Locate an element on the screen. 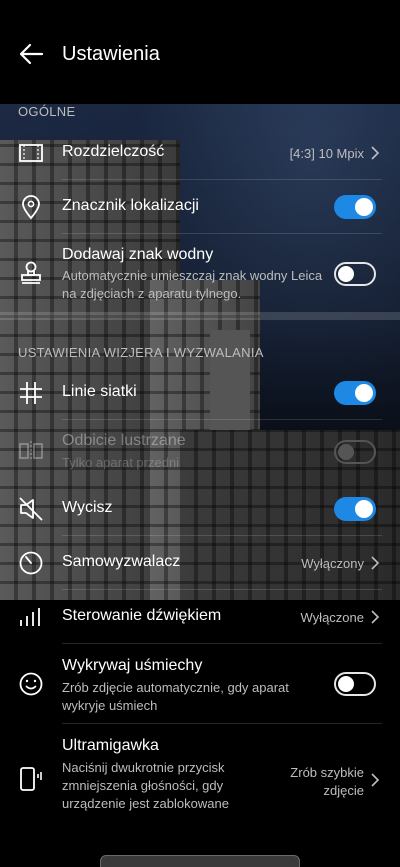 The width and height of the screenshot is (400, 867). setting-grid: Linie siatki is located at coordinates (200, 393).